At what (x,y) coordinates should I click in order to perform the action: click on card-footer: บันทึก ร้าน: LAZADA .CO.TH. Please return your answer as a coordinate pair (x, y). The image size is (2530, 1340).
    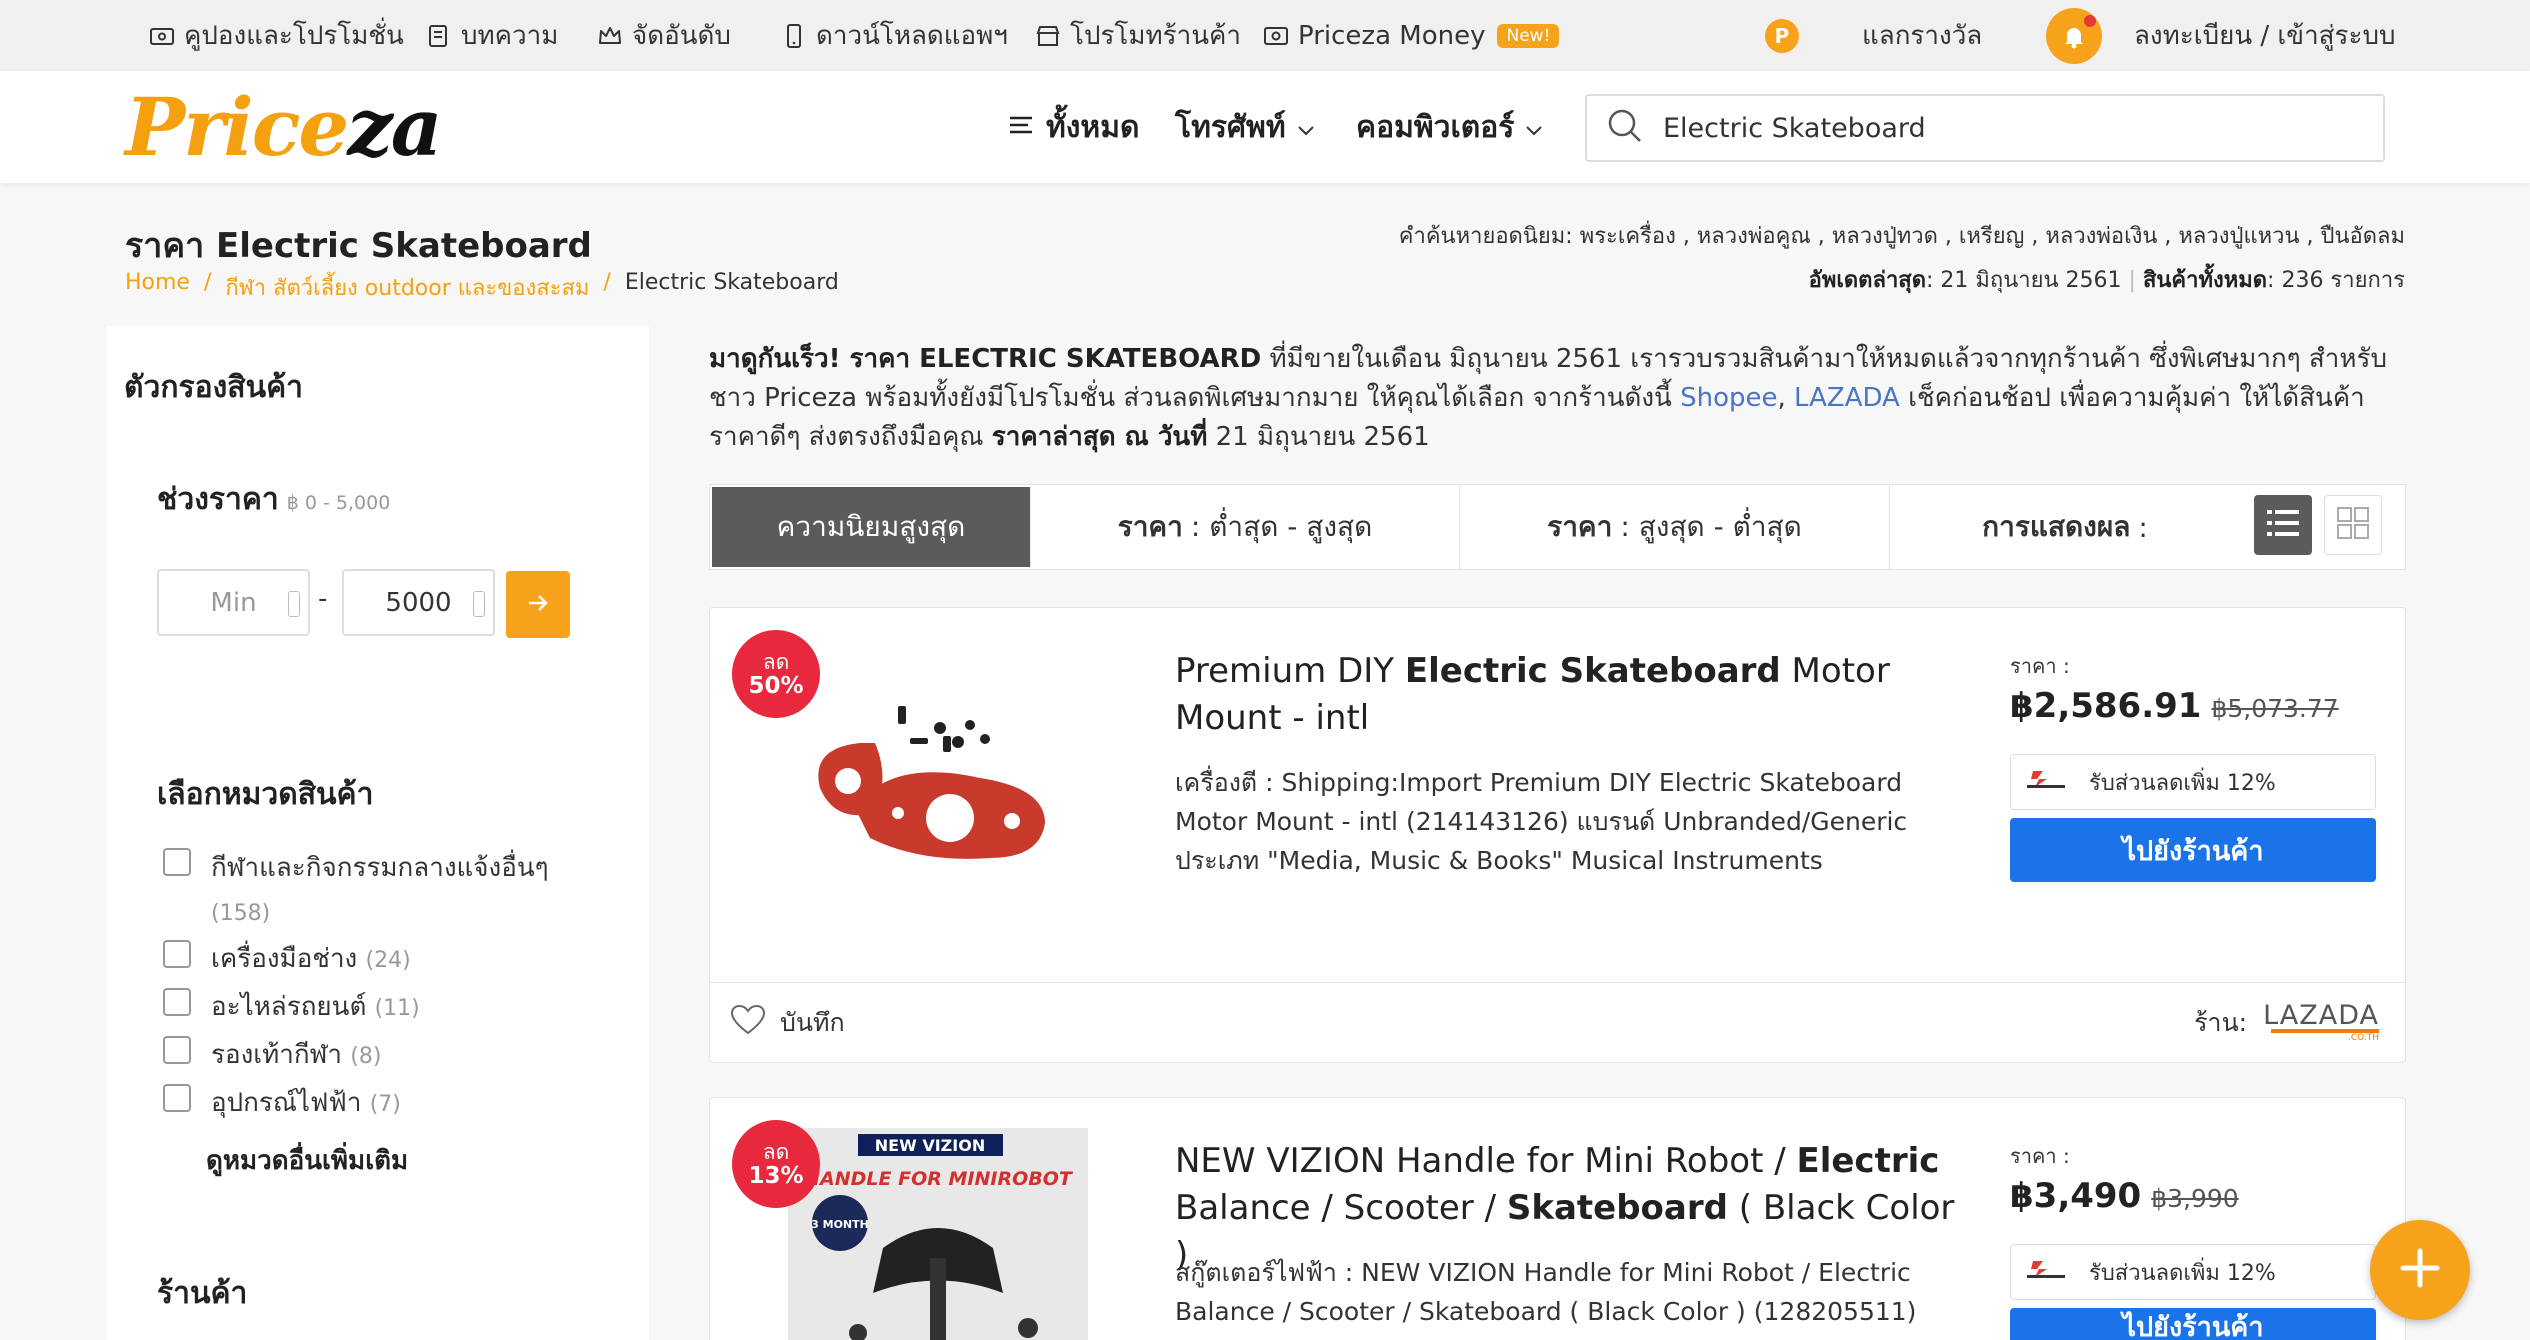
    Looking at the image, I should click on (1557, 1022).